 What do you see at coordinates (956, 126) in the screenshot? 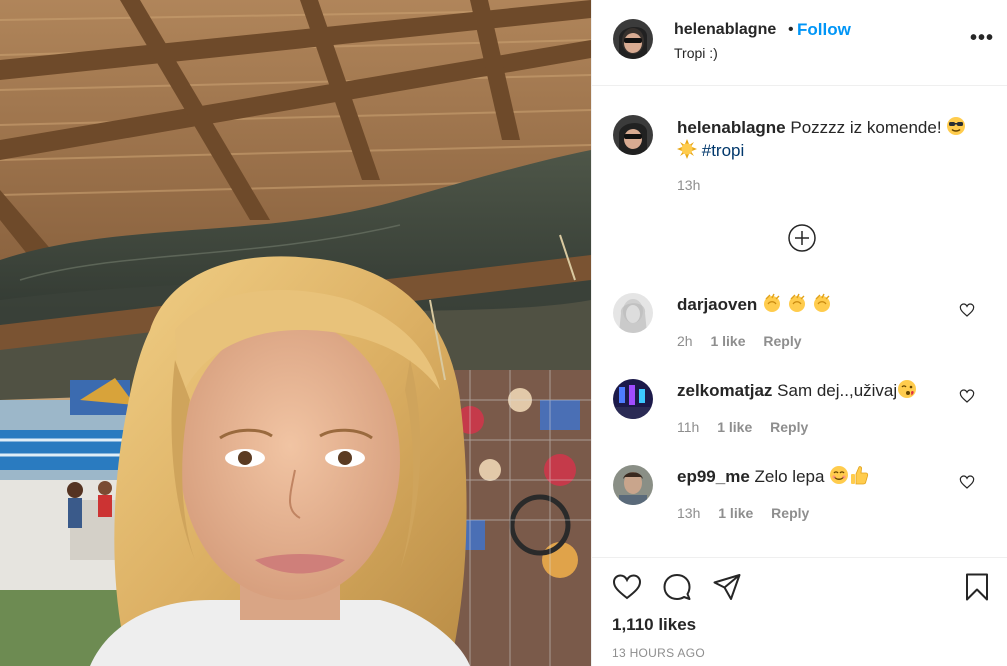
I see `sunglasses-emoji-icon` at bounding box center [956, 126].